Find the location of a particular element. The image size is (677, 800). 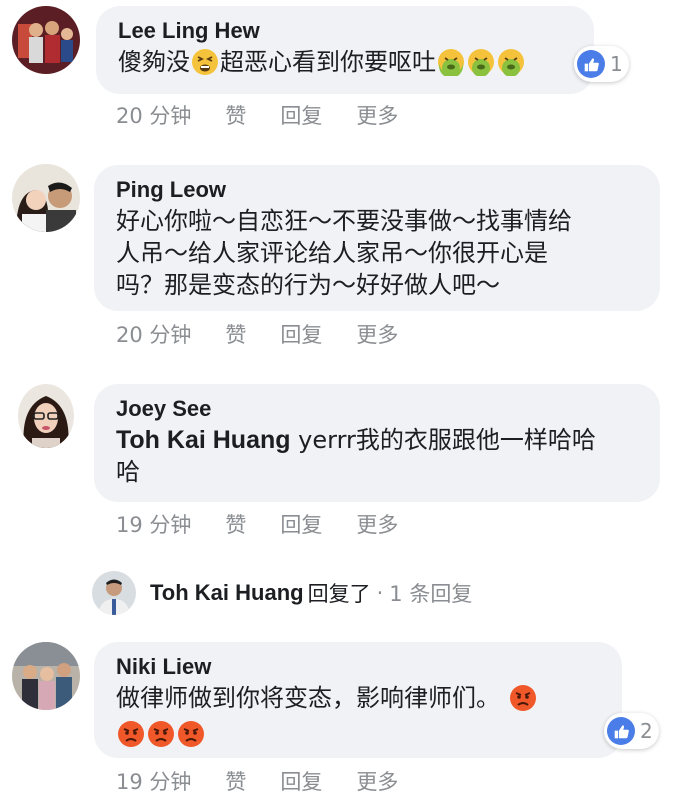

comment-text-line: 人吊～给人家评论给人家吊～你很开心是 is located at coordinates (332, 253).